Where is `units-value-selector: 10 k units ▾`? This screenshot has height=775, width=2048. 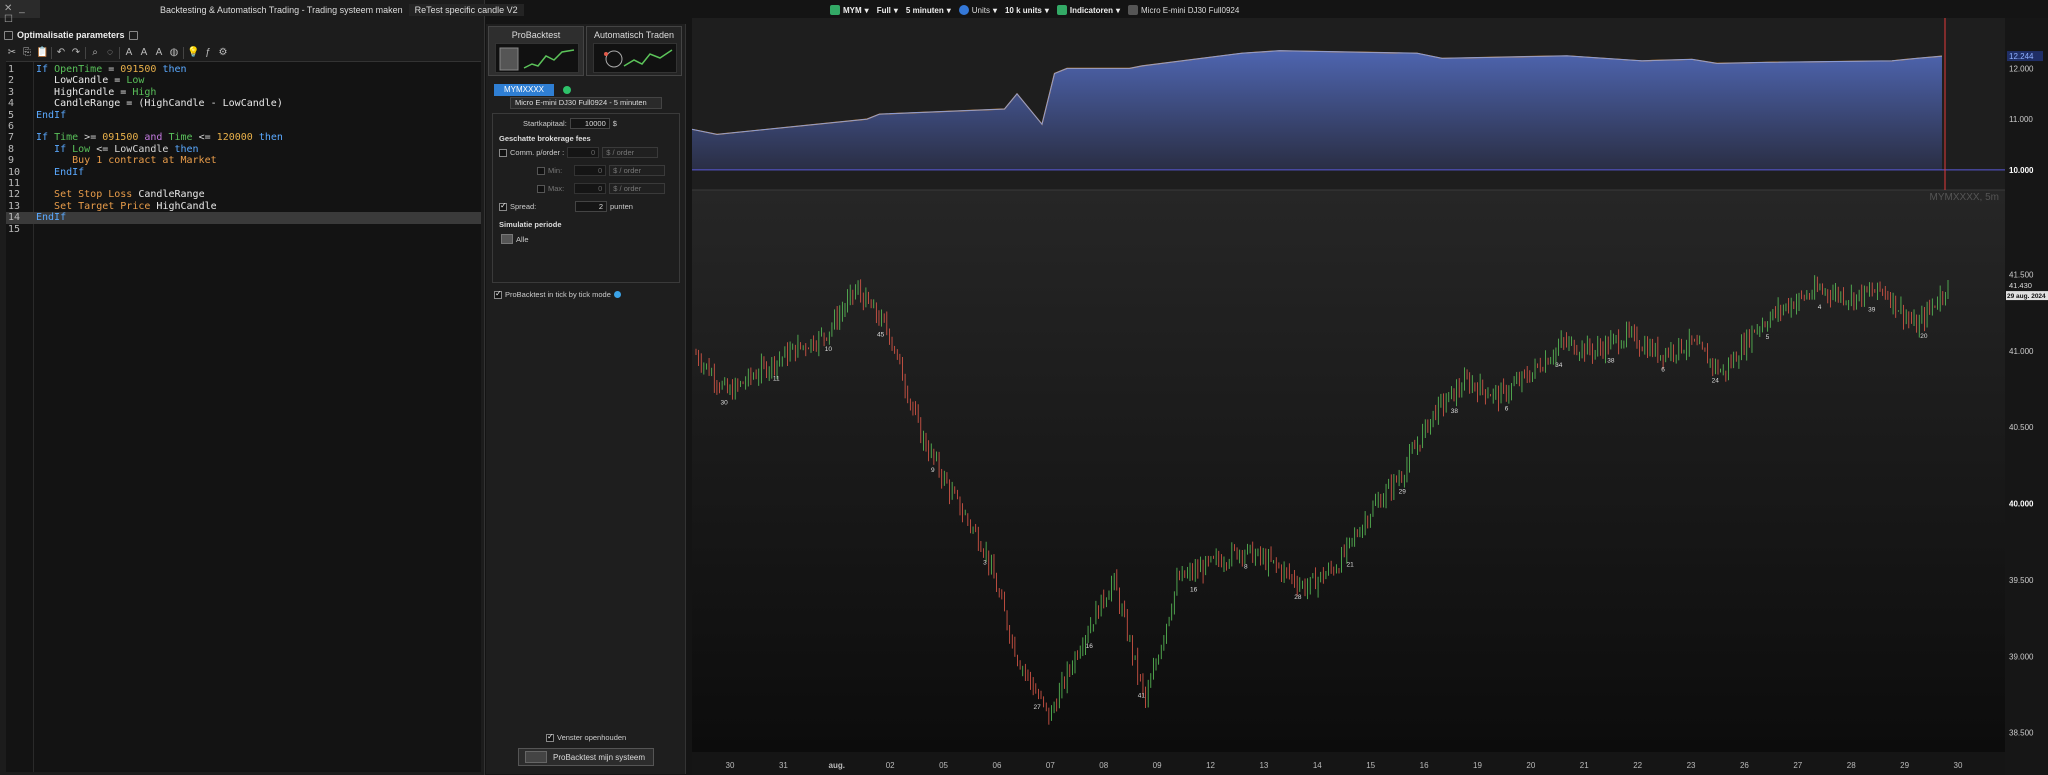 units-value-selector: 10 k units ▾ is located at coordinates (1027, 10).